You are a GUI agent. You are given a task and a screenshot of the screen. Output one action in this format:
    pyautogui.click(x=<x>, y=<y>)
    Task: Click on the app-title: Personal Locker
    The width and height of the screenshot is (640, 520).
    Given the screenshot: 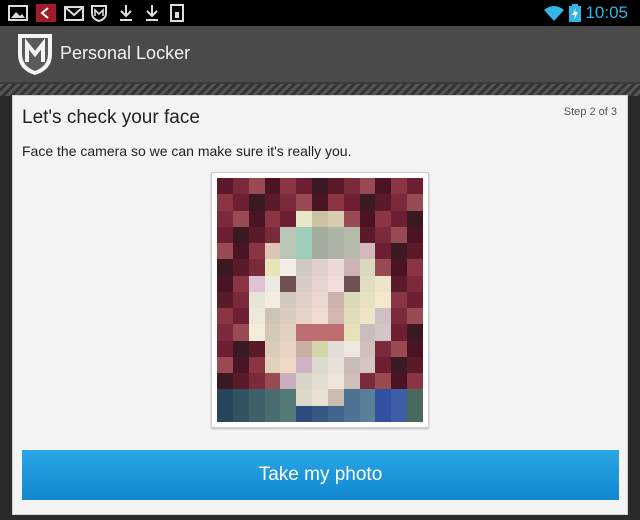 What is the action you would take?
    pyautogui.click(x=125, y=53)
    